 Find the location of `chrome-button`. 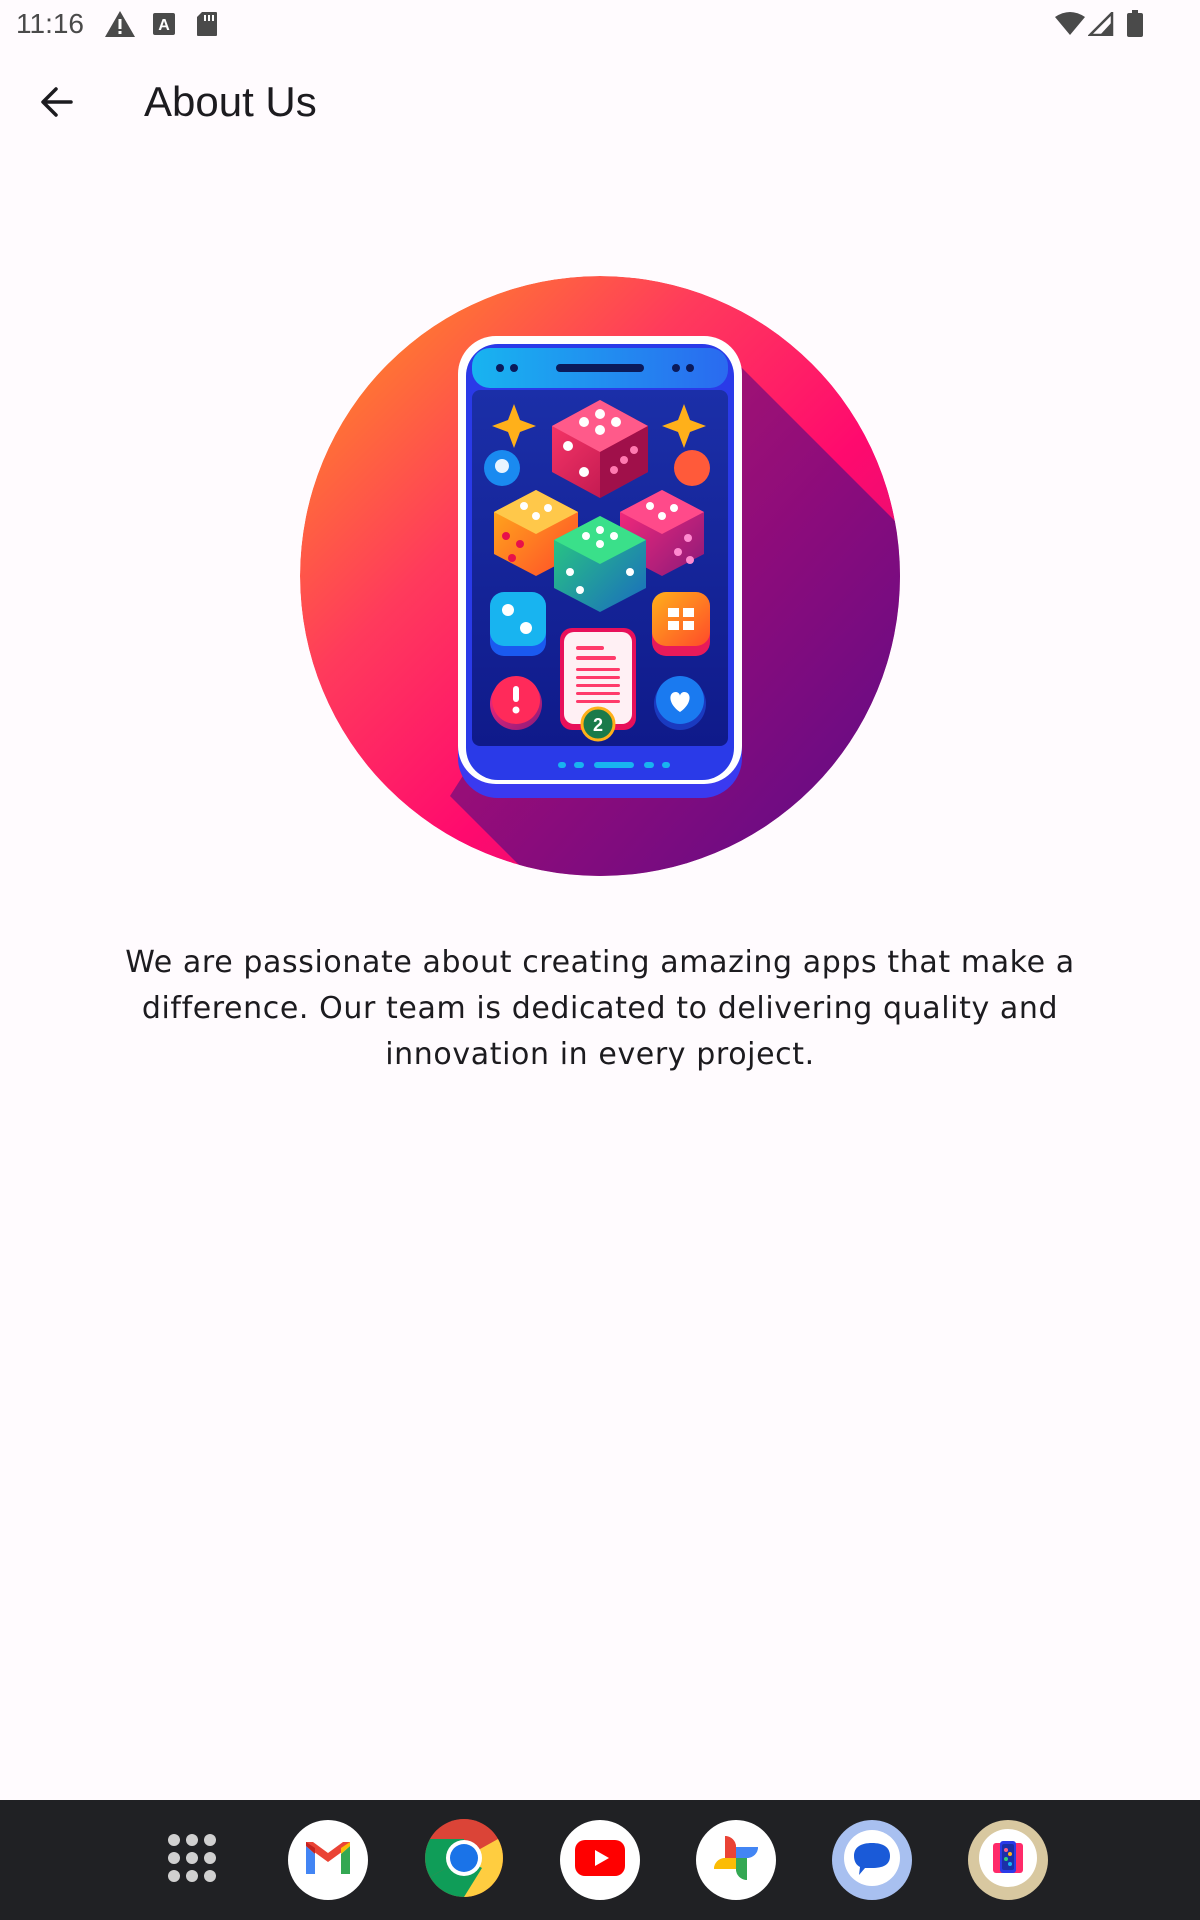

chrome-button is located at coordinates (464, 1860).